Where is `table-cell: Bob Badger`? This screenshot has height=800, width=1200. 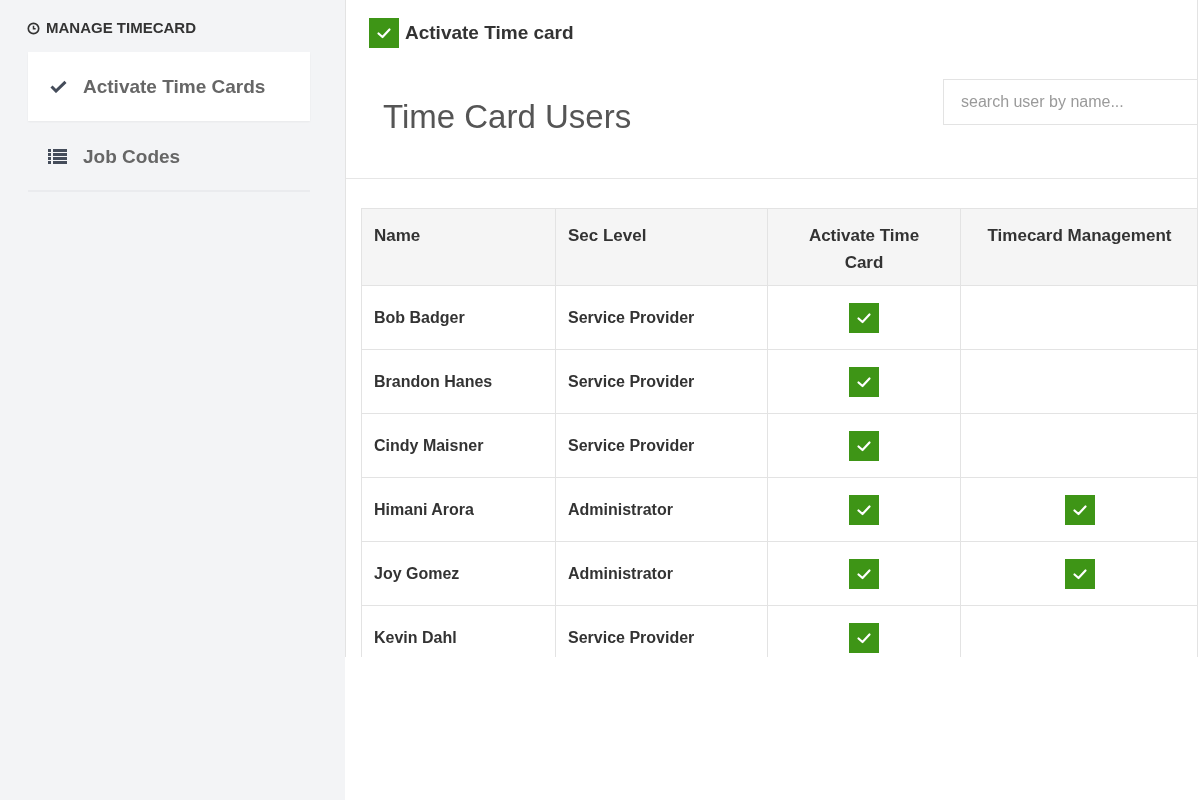 table-cell: Bob Badger is located at coordinates (458, 317).